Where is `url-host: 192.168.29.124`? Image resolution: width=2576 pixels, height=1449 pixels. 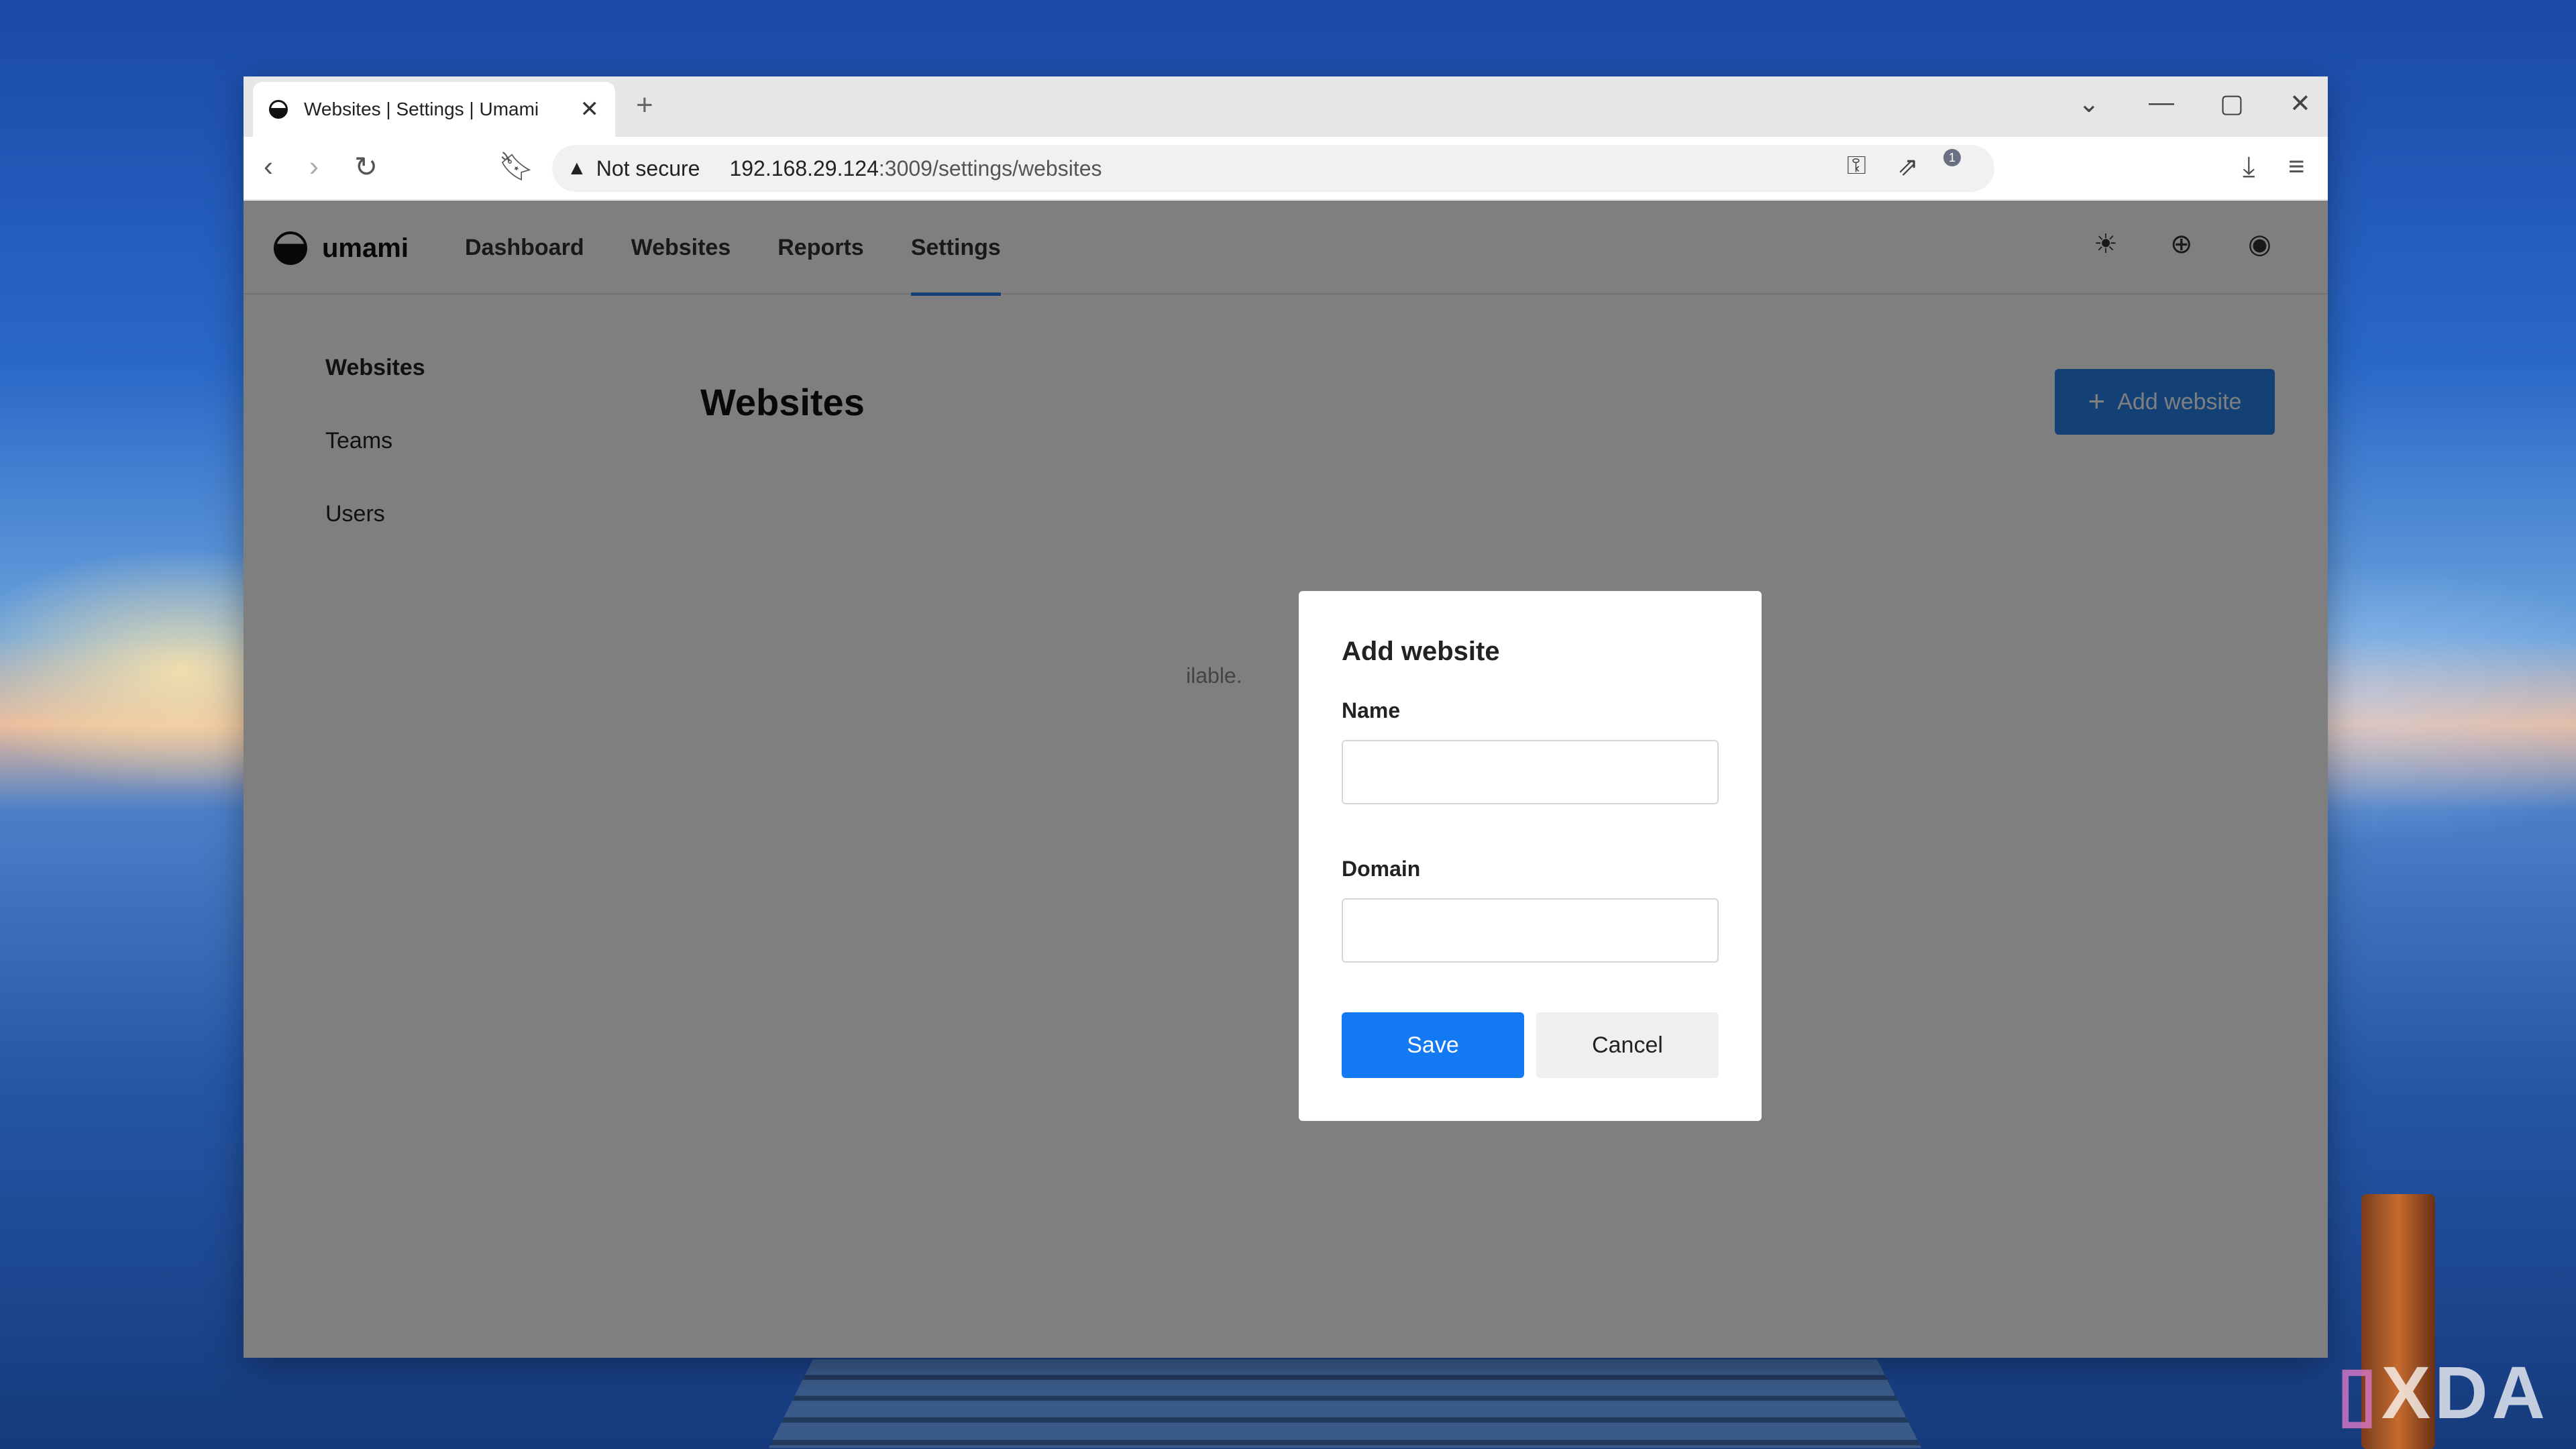
url-host: 192.168.29.124 is located at coordinates (804, 168).